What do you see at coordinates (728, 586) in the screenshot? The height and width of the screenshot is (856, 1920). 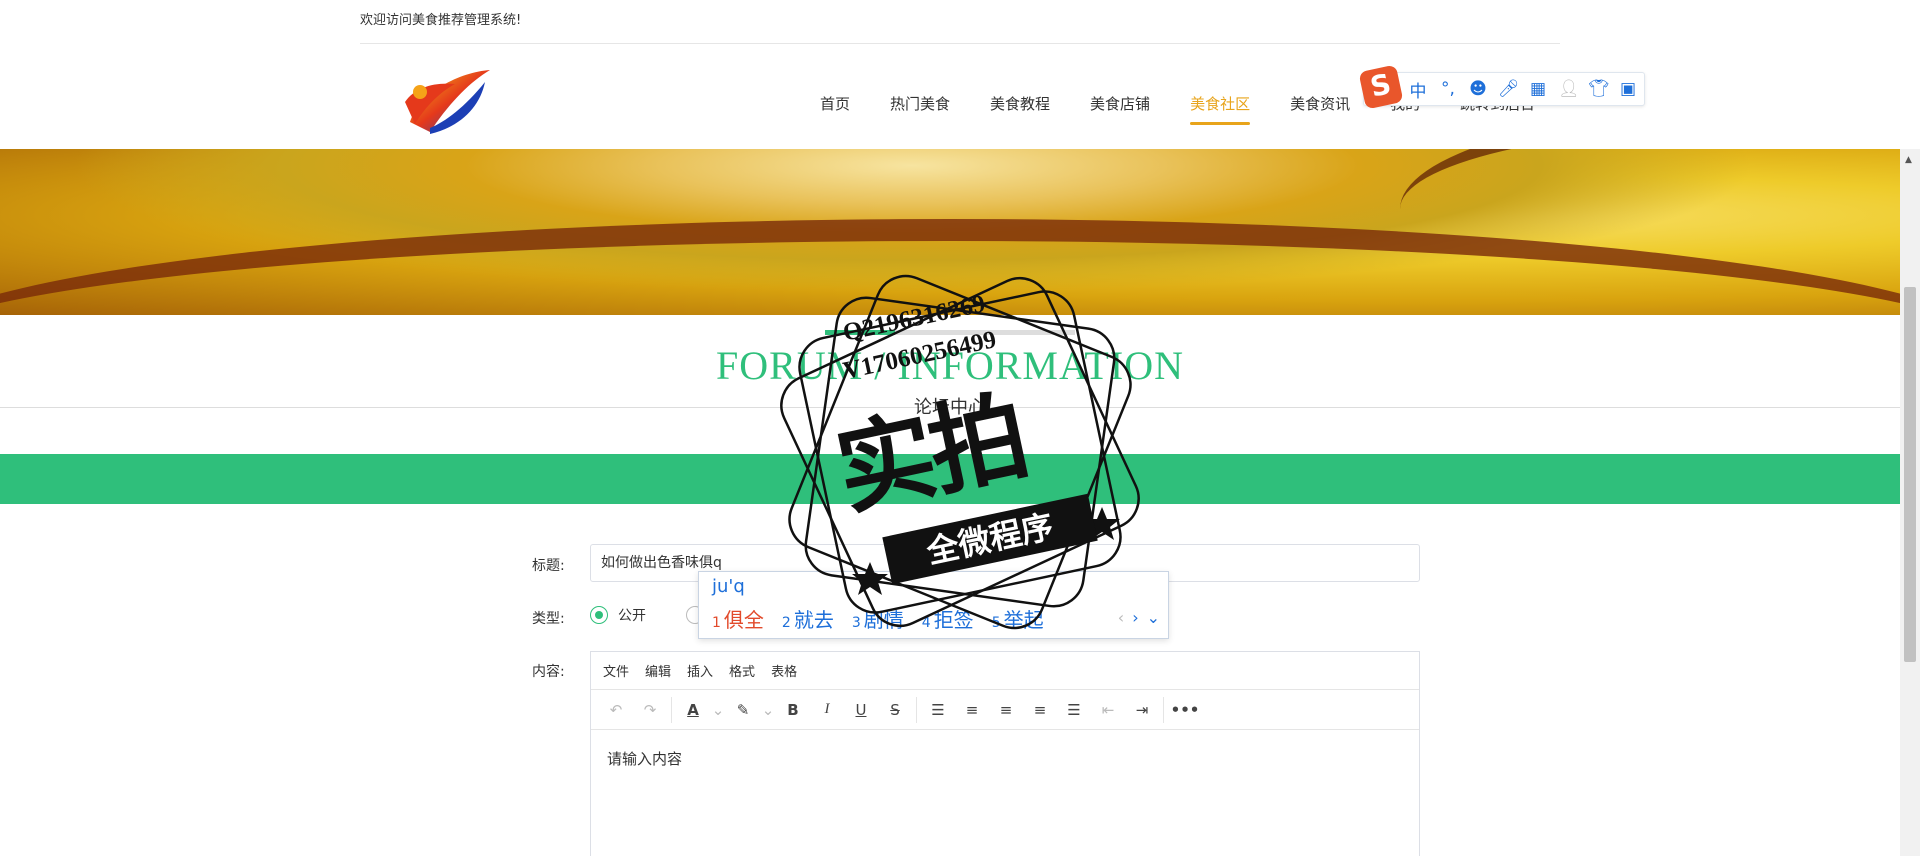 I see `ime-pinyin: ju'q` at bounding box center [728, 586].